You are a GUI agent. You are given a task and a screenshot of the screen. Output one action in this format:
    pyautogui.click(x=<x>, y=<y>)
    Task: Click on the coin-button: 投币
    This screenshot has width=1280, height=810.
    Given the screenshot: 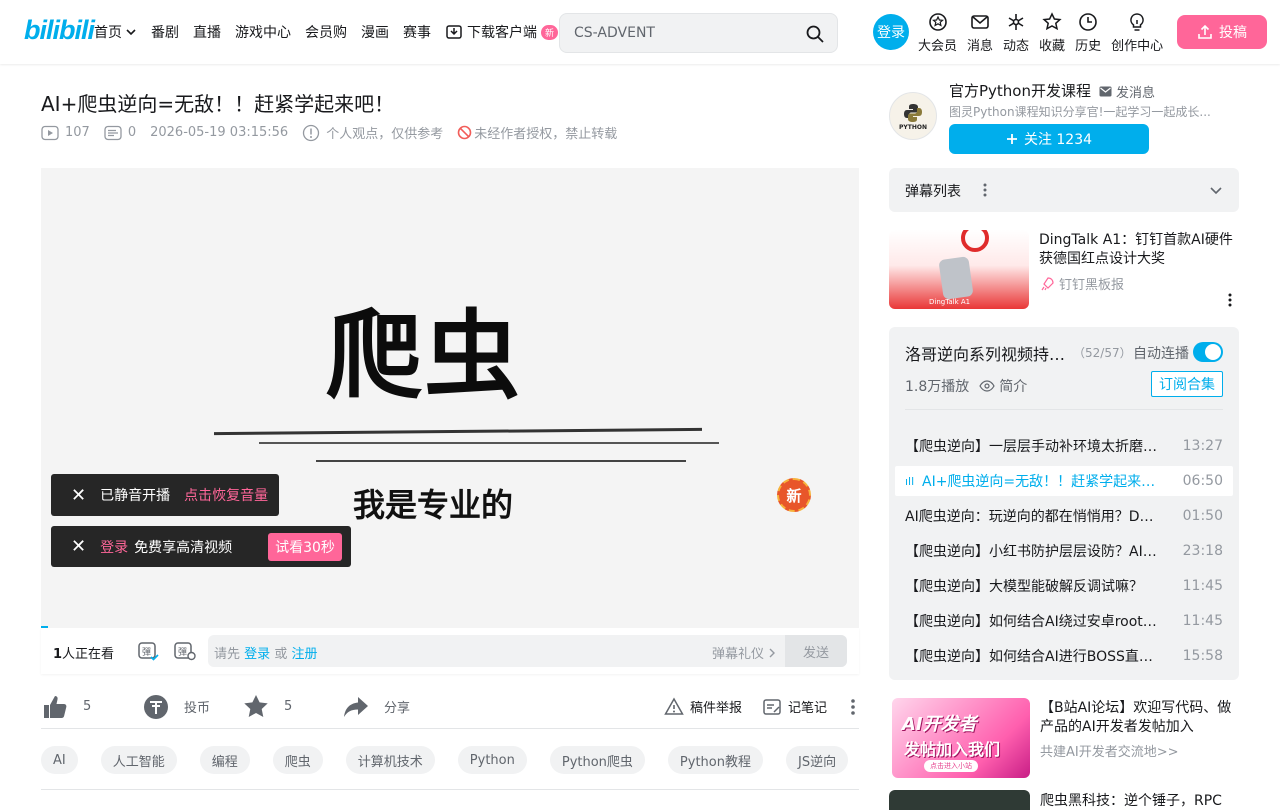 What is the action you would take?
    pyautogui.click(x=192, y=707)
    